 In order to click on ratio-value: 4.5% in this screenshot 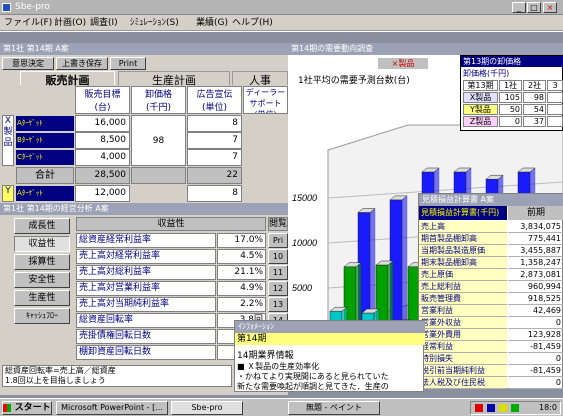, I will do `click(241, 256)`.